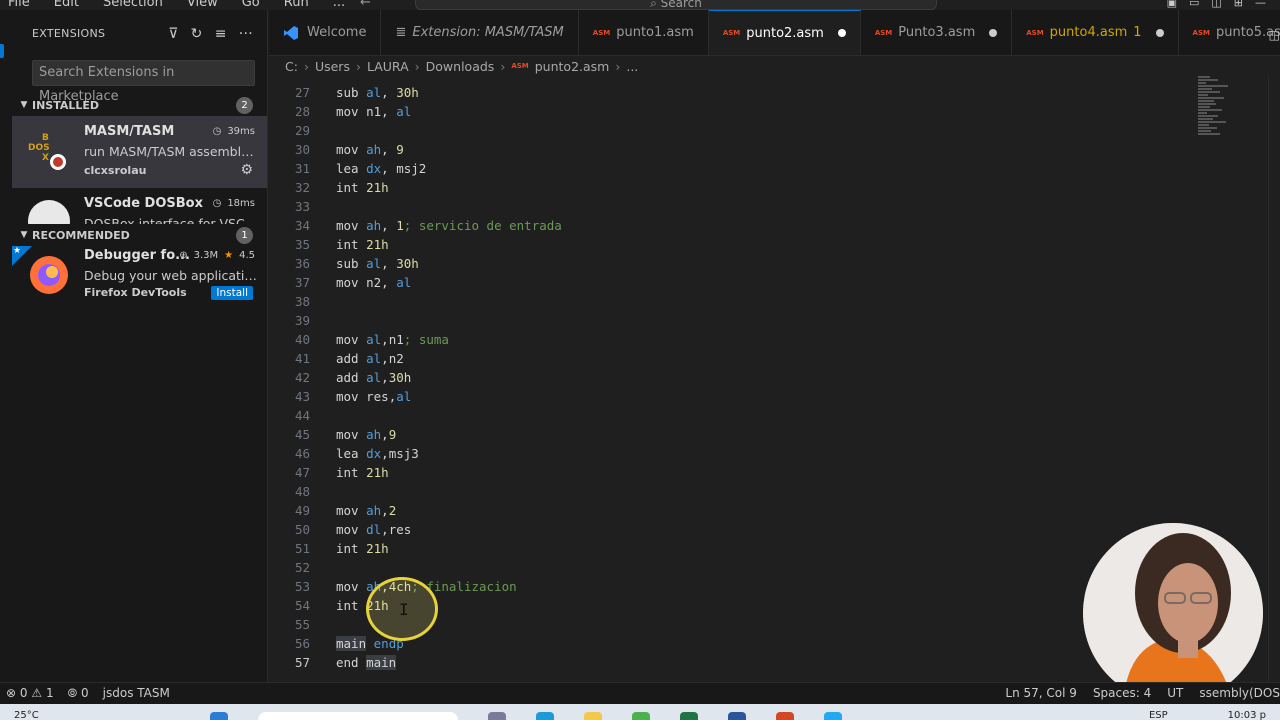  What do you see at coordinates (734, 377) in the screenshot?
I see `code-line: 42 add al,30h` at bounding box center [734, 377].